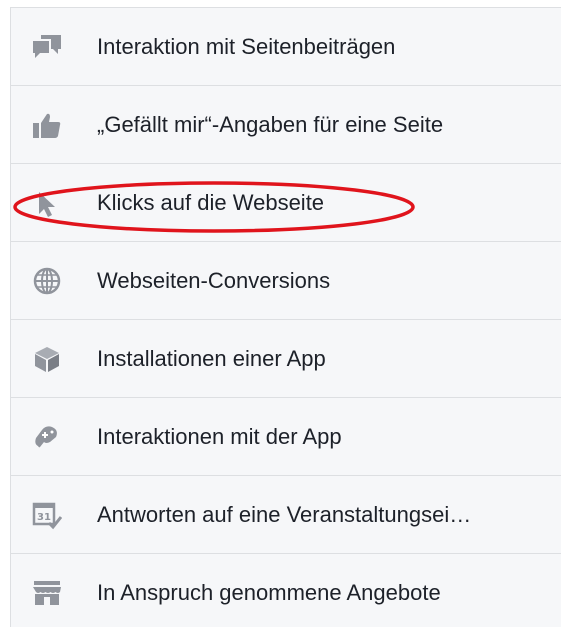  What do you see at coordinates (214, 280) in the screenshot?
I see `objective-label: Webseiten-Conversions` at bounding box center [214, 280].